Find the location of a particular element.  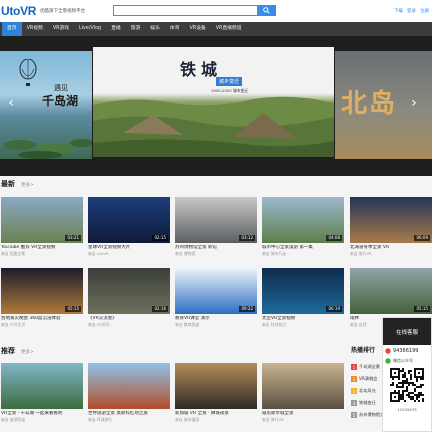

qq-number: 94366199 is located at coordinates (406, 351).